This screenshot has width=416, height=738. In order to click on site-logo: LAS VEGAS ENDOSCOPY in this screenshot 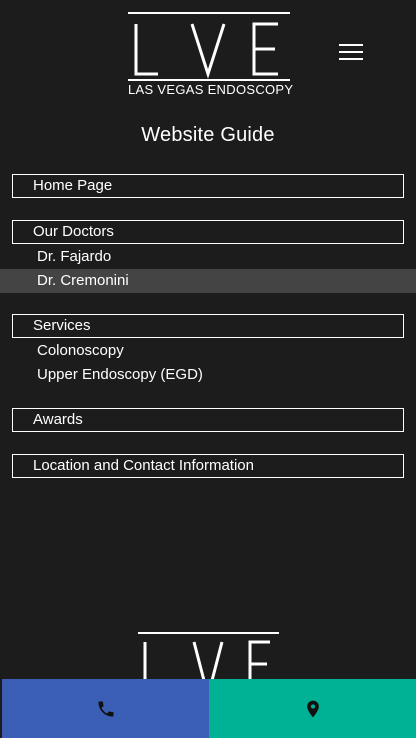, I will do `click(211, 55)`.